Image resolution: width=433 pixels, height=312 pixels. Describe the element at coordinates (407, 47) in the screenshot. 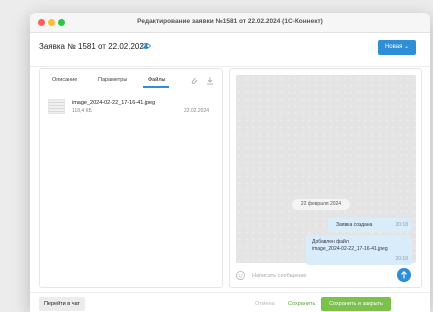

I see `chevron-down-icon: ⌄` at that location.